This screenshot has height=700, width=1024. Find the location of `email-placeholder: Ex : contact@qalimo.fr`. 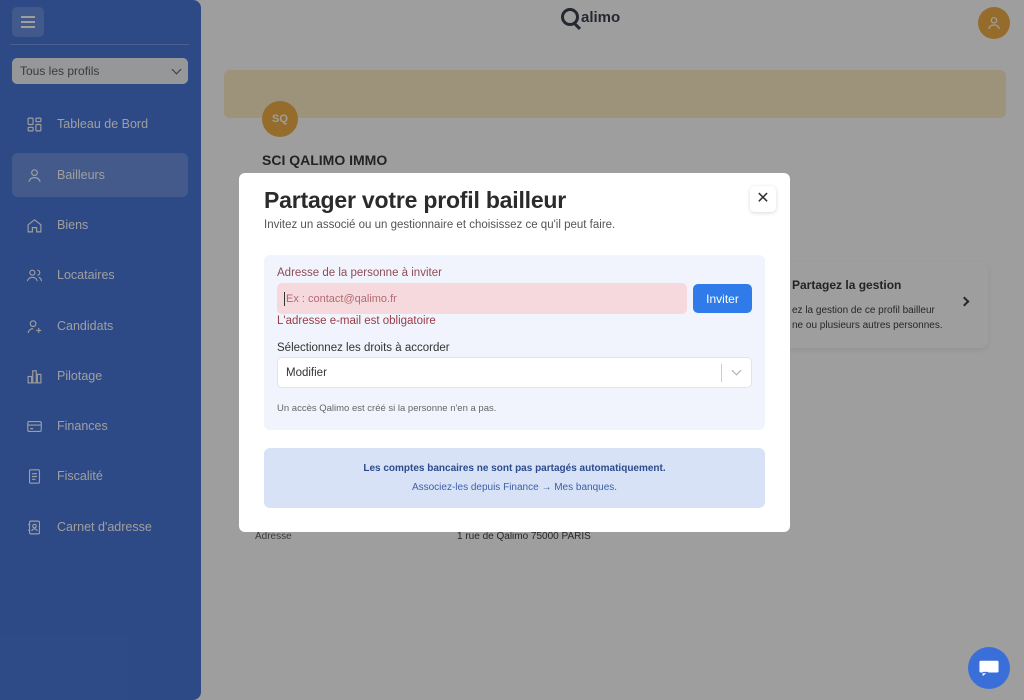

email-placeholder: Ex : contact@qalimo.fr is located at coordinates (341, 298).